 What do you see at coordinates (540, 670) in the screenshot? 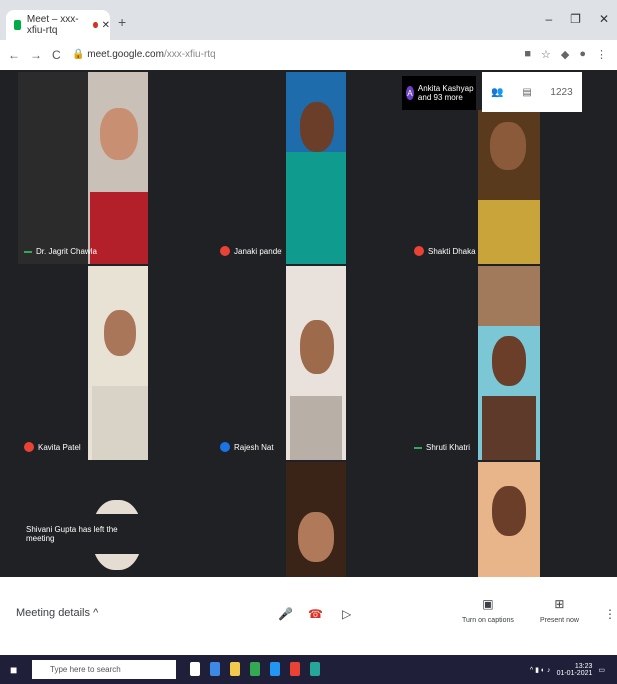
I see `tray-icons: ^ ▮ ◐ ♪` at bounding box center [540, 670].